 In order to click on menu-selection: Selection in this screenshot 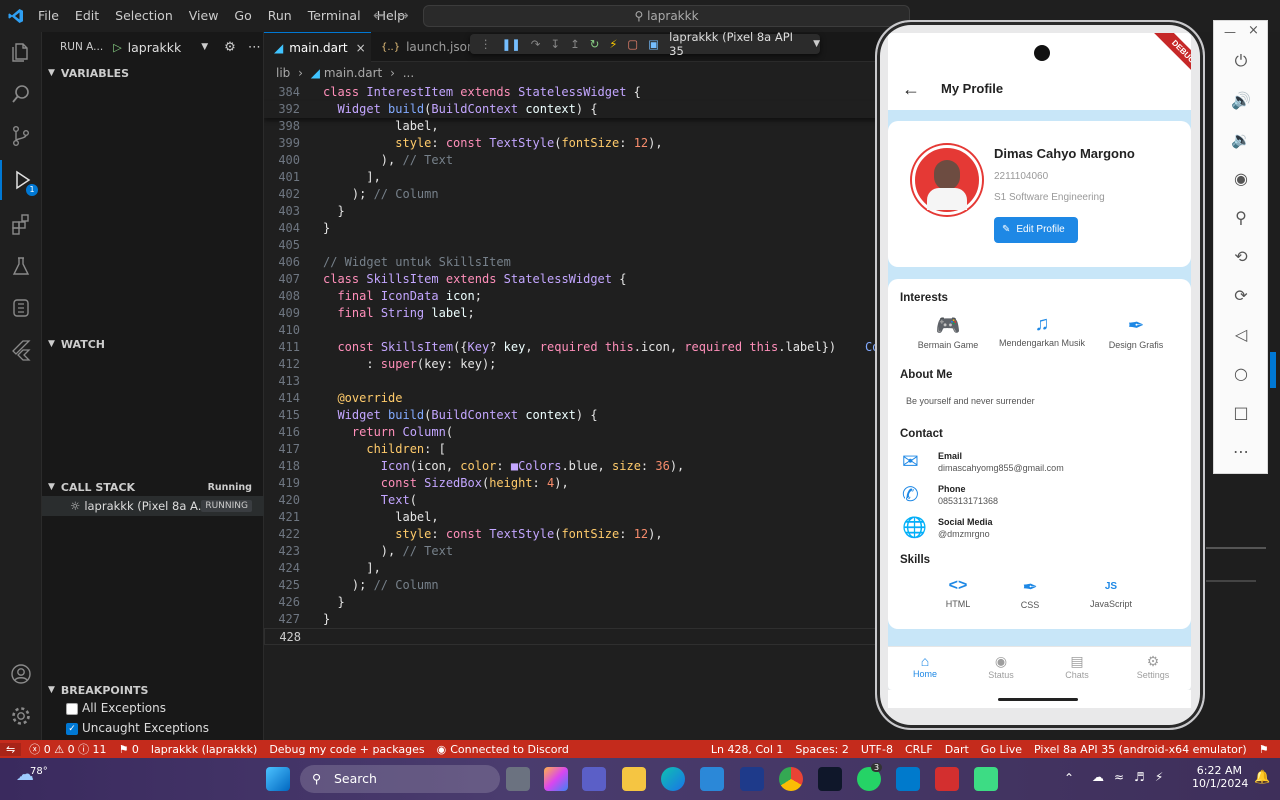, I will do `click(144, 16)`.